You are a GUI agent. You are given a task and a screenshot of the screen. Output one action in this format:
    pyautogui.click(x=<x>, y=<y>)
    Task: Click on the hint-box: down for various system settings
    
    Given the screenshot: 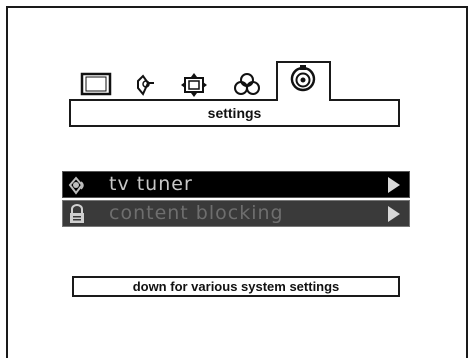 What is the action you would take?
    pyautogui.click(x=236, y=286)
    